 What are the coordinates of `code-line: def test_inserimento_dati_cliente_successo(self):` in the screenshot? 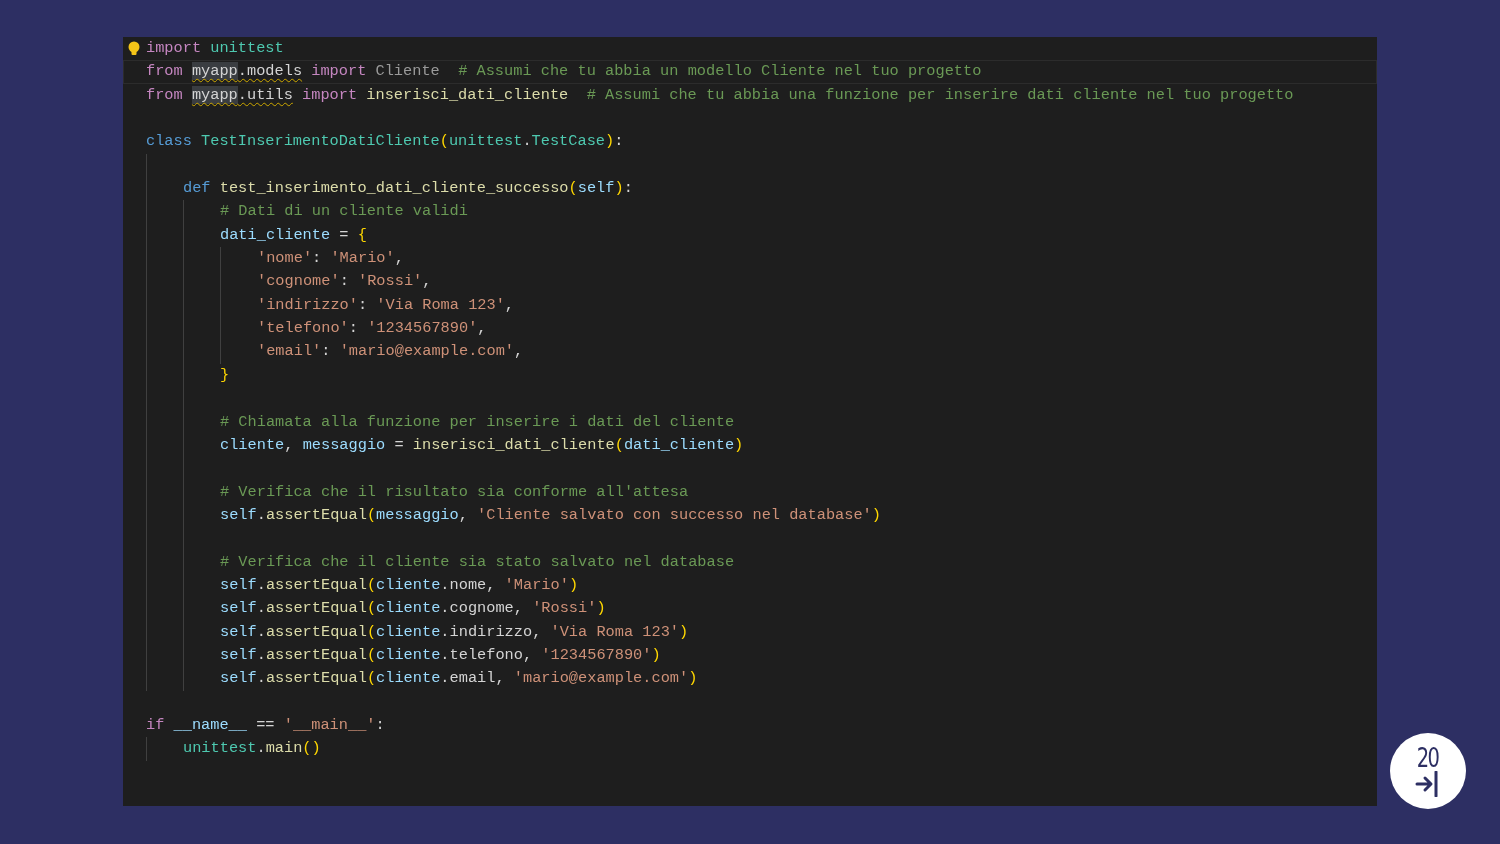 It's located at (408, 189).